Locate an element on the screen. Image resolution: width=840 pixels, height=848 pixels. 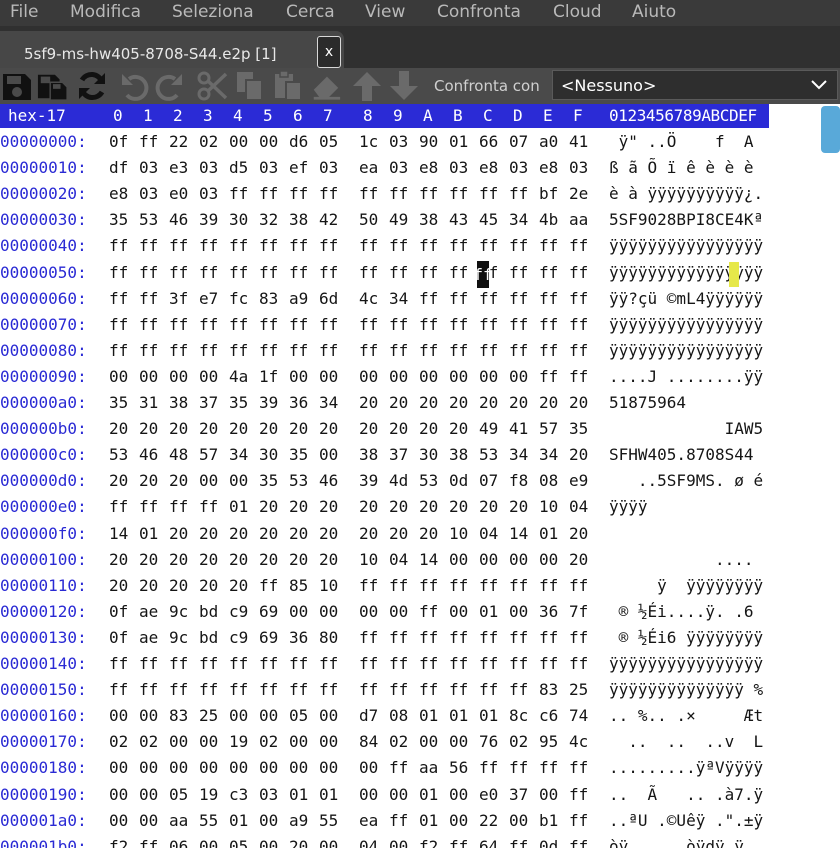
hex-byte: 39 is located at coordinates (368, 480).